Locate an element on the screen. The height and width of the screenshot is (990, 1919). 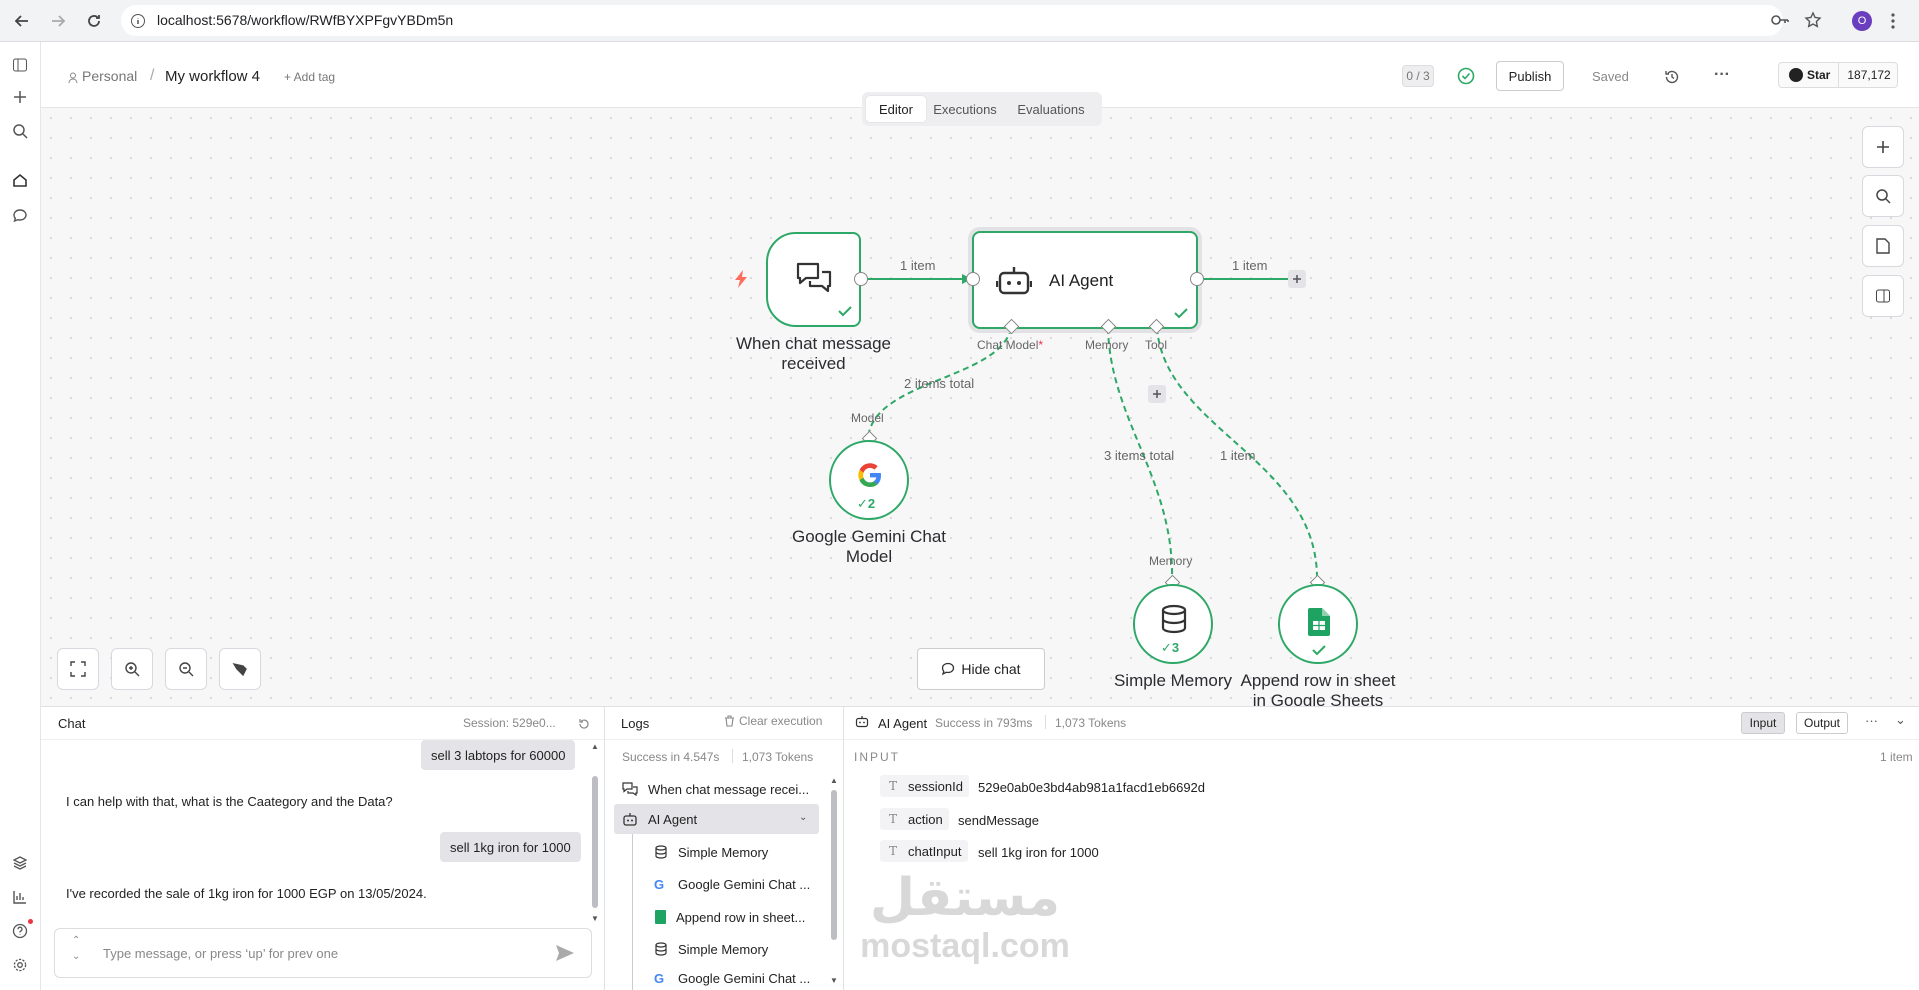
add-node-button is located at coordinates (1883, 147).